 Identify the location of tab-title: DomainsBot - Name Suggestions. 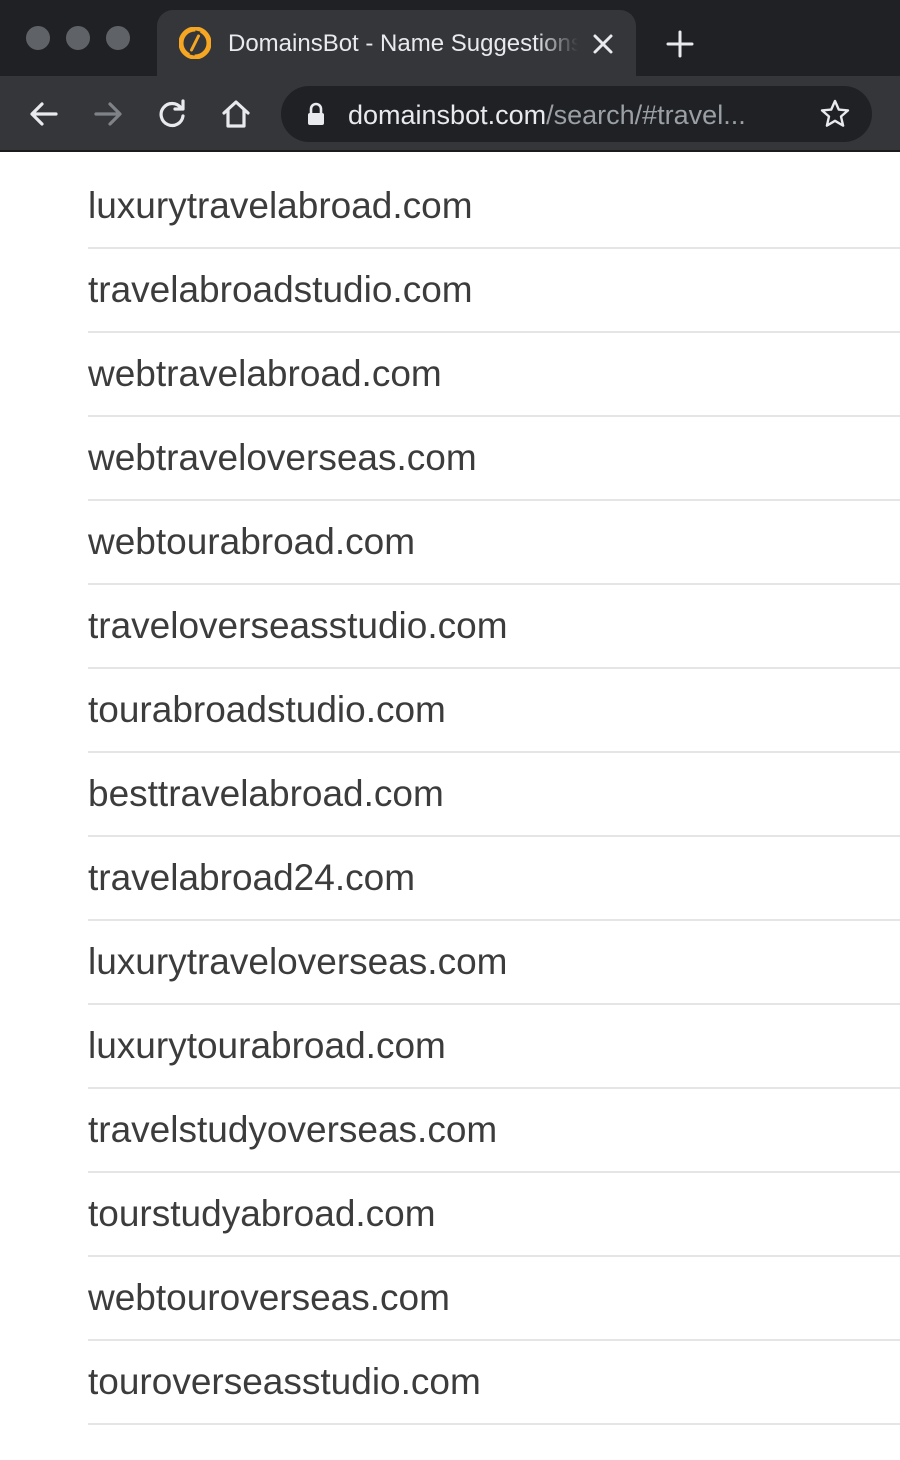
(403, 43).